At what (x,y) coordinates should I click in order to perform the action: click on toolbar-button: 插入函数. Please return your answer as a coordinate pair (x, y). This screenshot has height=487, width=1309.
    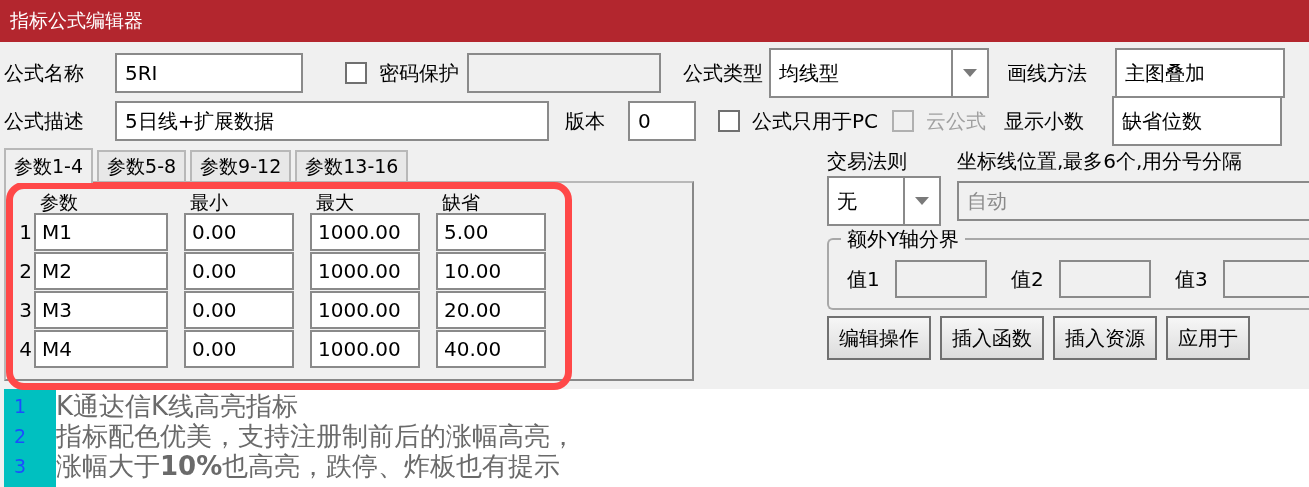
    Looking at the image, I should click on (992, 338).